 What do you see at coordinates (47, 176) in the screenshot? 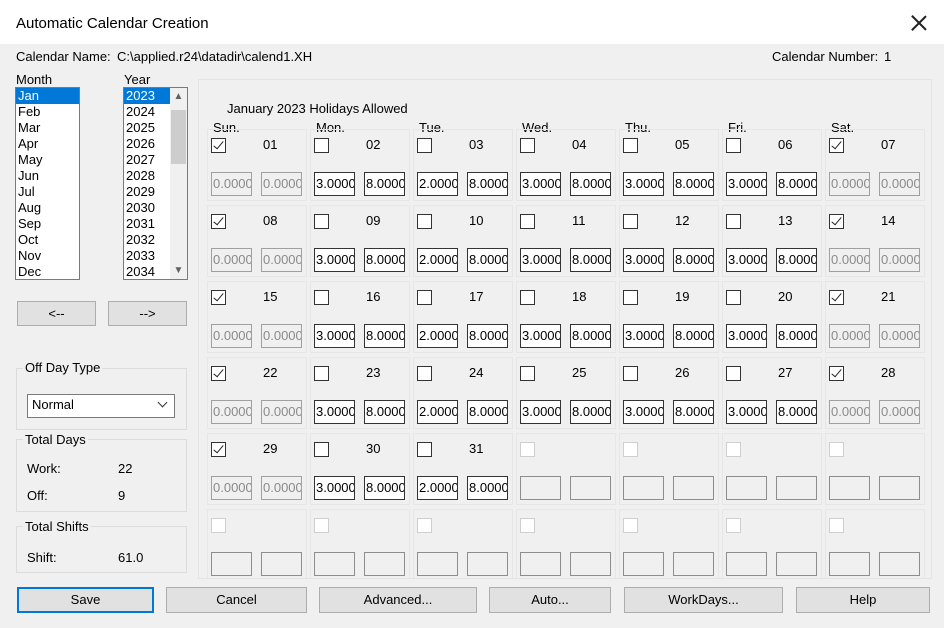
I see `month-item: Jun` at bounding box center [47, 176].